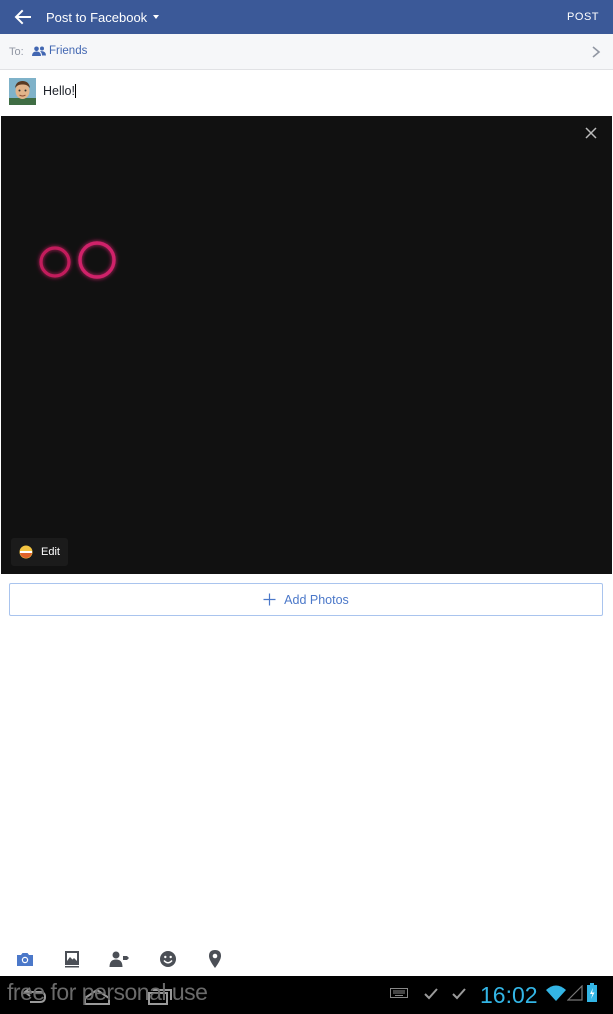 The width and height of the screenshot is (613, 1014). I want to click on tag-people-icon, so click(119, 959).